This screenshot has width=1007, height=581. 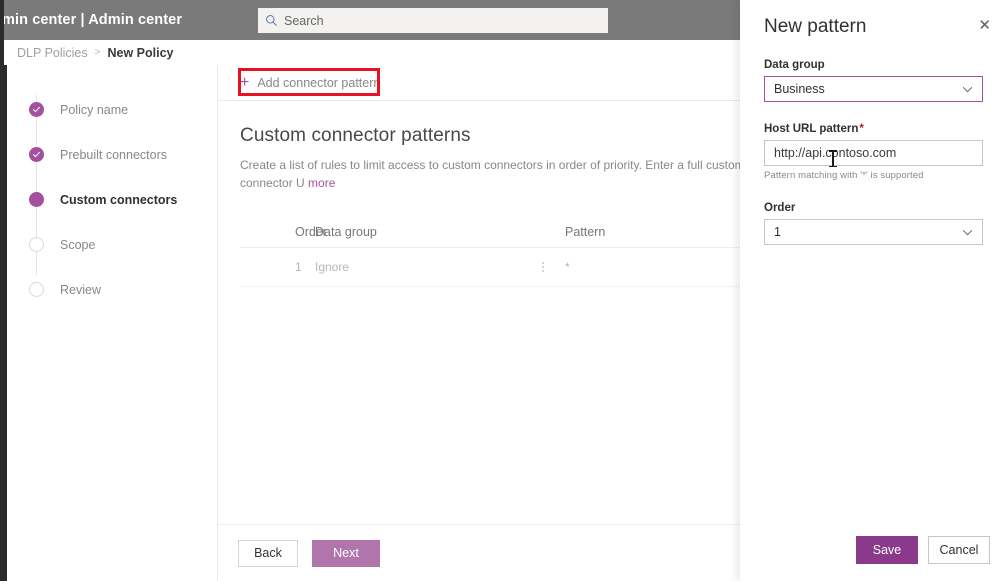 I want to click on data-group-field: Data group Business, so click(x=873, y=80).